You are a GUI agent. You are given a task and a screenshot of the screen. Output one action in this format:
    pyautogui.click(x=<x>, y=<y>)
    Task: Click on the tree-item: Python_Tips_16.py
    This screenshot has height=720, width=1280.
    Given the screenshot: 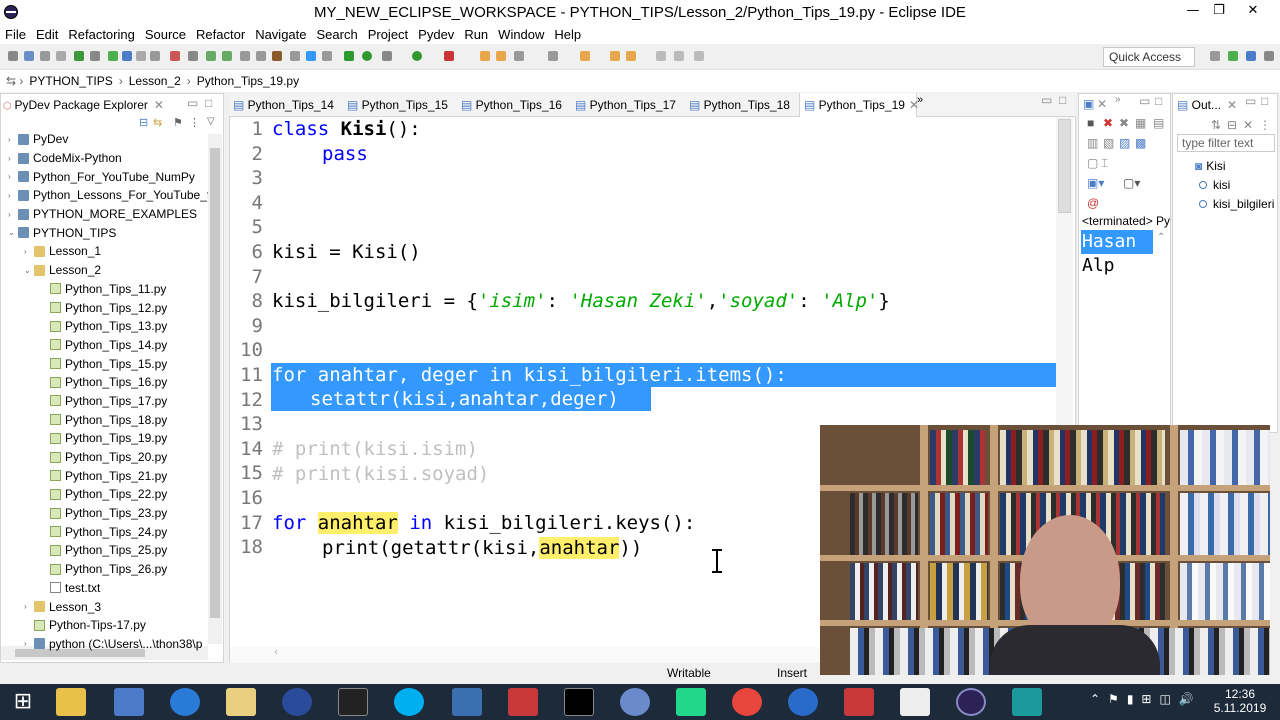 What is the action you would take?
    pyautogui.click(x=104, y=382)
    